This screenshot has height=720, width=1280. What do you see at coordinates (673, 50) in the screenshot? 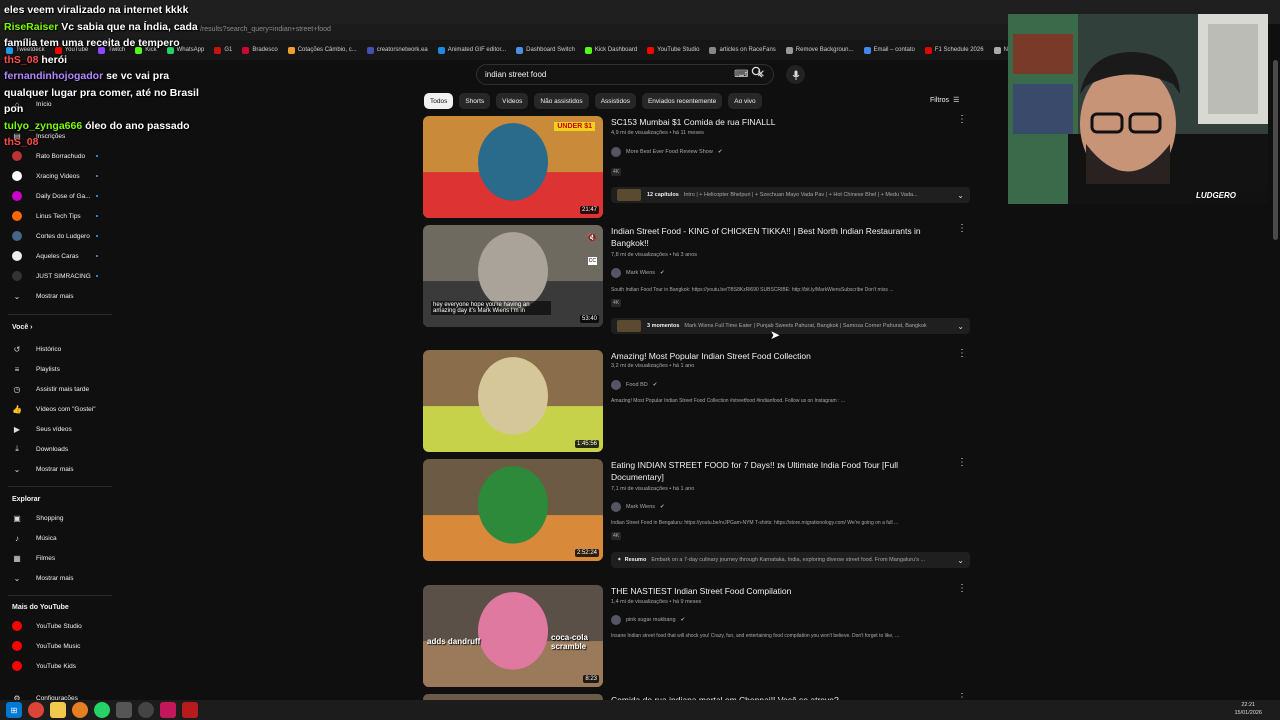
I see `bookmark-item: YouTube Studio` at bounding box center [673, 50].